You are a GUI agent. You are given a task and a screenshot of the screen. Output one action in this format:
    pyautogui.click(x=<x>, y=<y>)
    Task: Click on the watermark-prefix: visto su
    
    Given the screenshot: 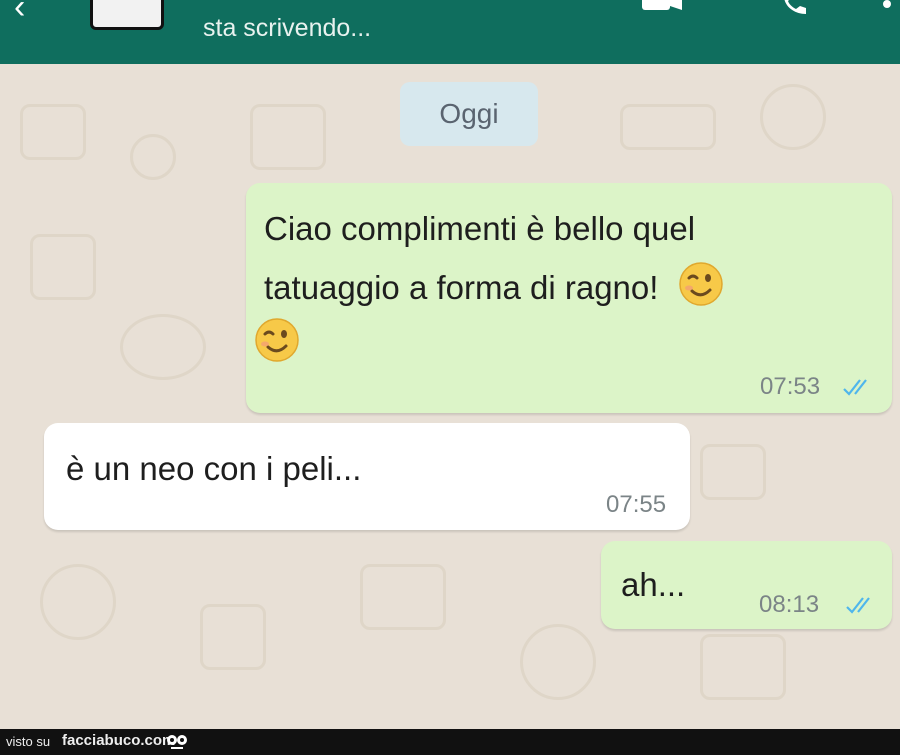 What is the action you would take?
    pyautogui.click(x=28, y=741)
    